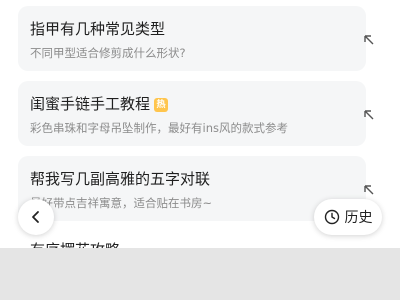 This screenshot has width=400, height=300. What do you see at coordinates (120, 179) in the screenshot?
I see `suggestion-title: 帮我写几副高雅的五字对联` at bounding box center [120, 179].